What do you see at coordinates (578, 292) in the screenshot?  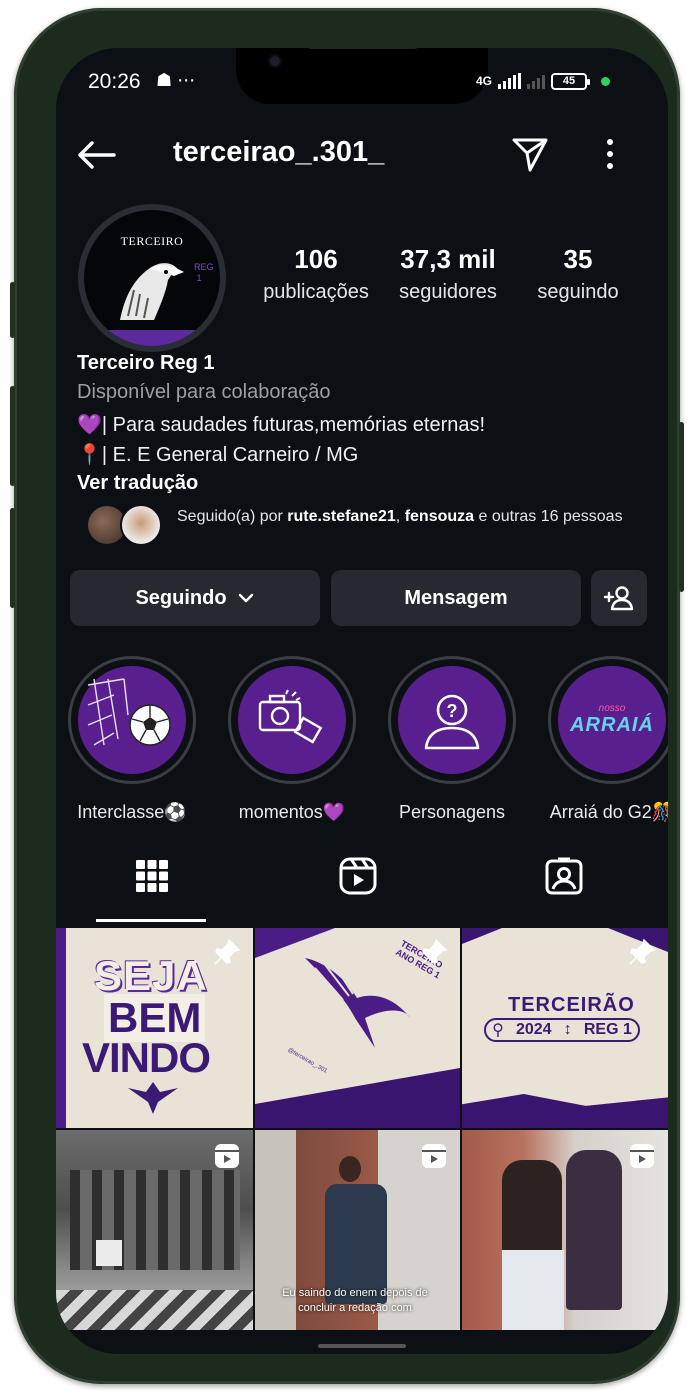 I see `following-label: seguindo` at bounding box center [578, 292].